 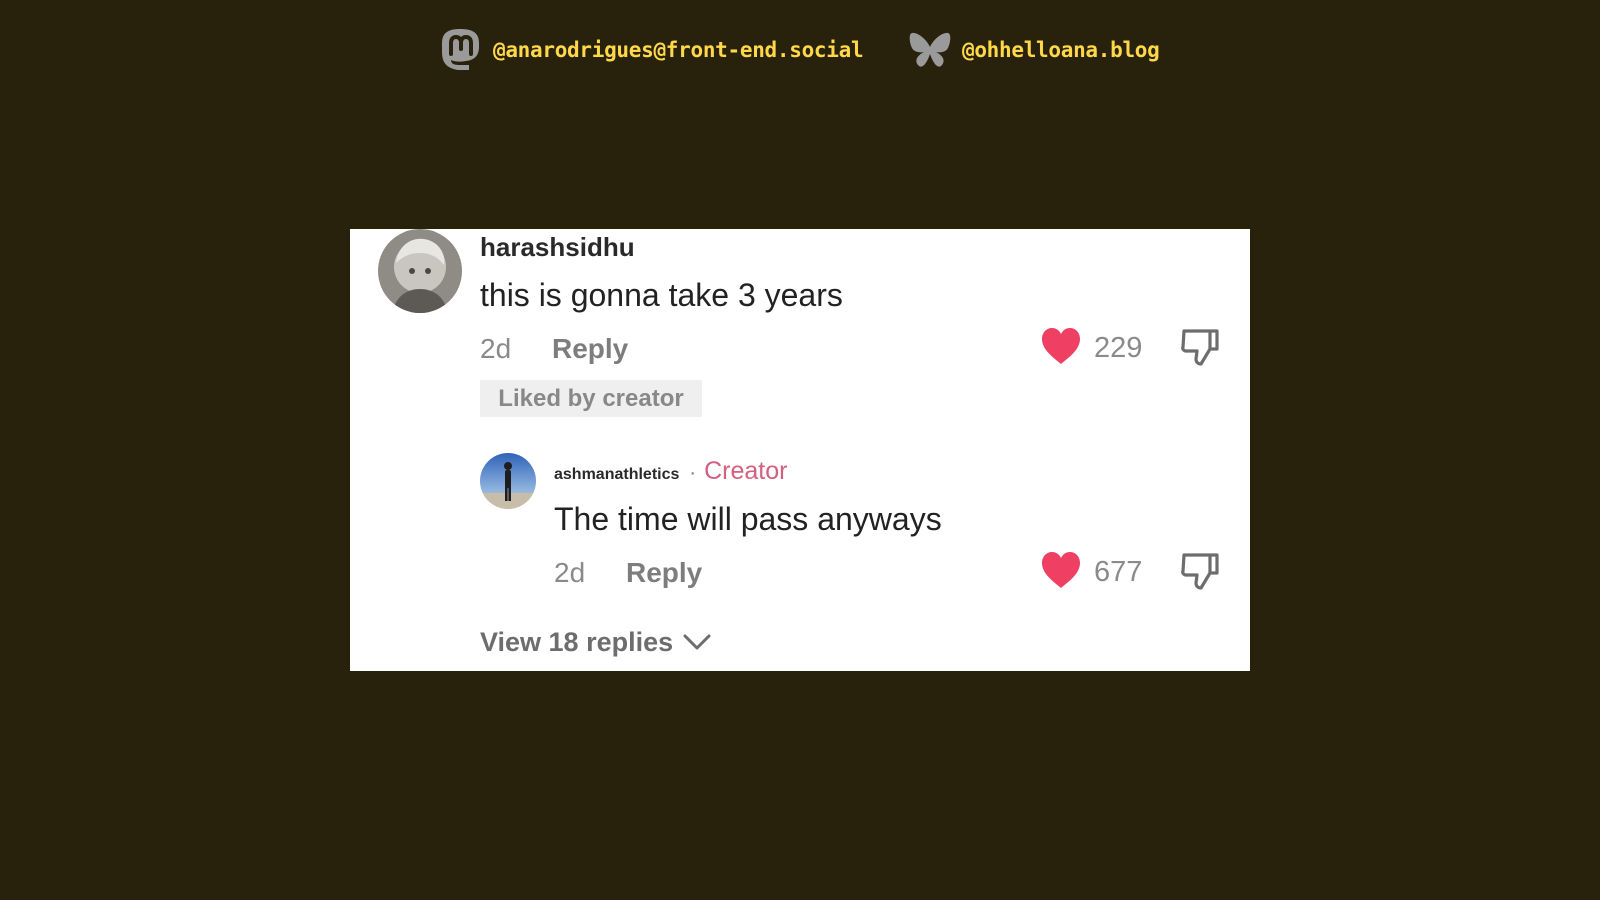 I want to click on like-count: 229, so click(x=1118, y=347).